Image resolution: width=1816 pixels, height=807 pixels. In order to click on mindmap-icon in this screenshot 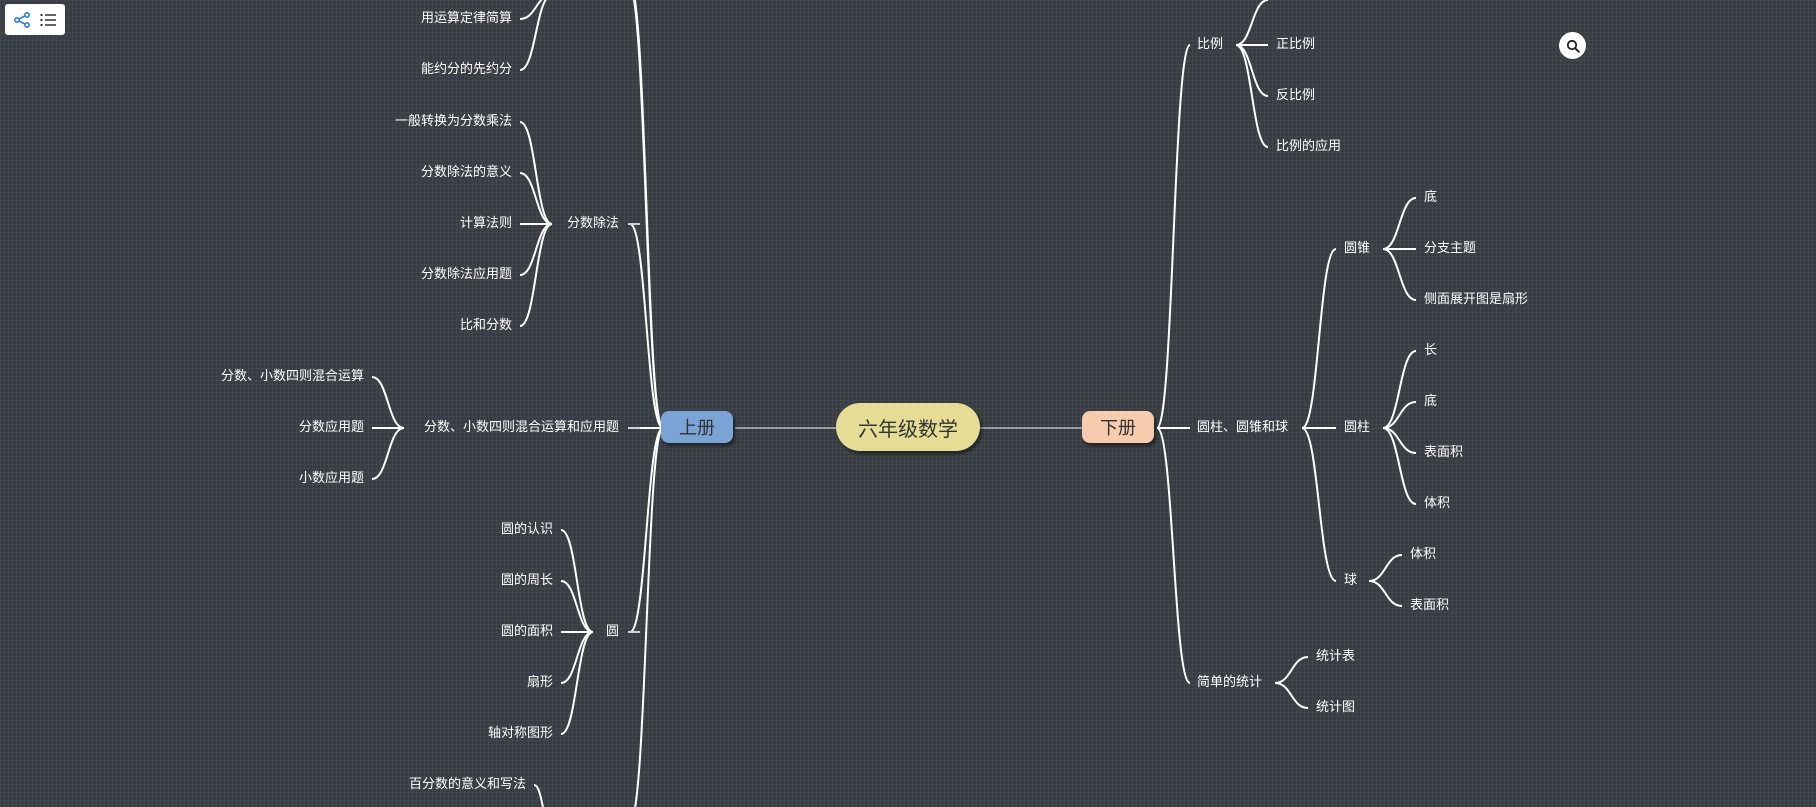, I will do `click(22, 19)`.